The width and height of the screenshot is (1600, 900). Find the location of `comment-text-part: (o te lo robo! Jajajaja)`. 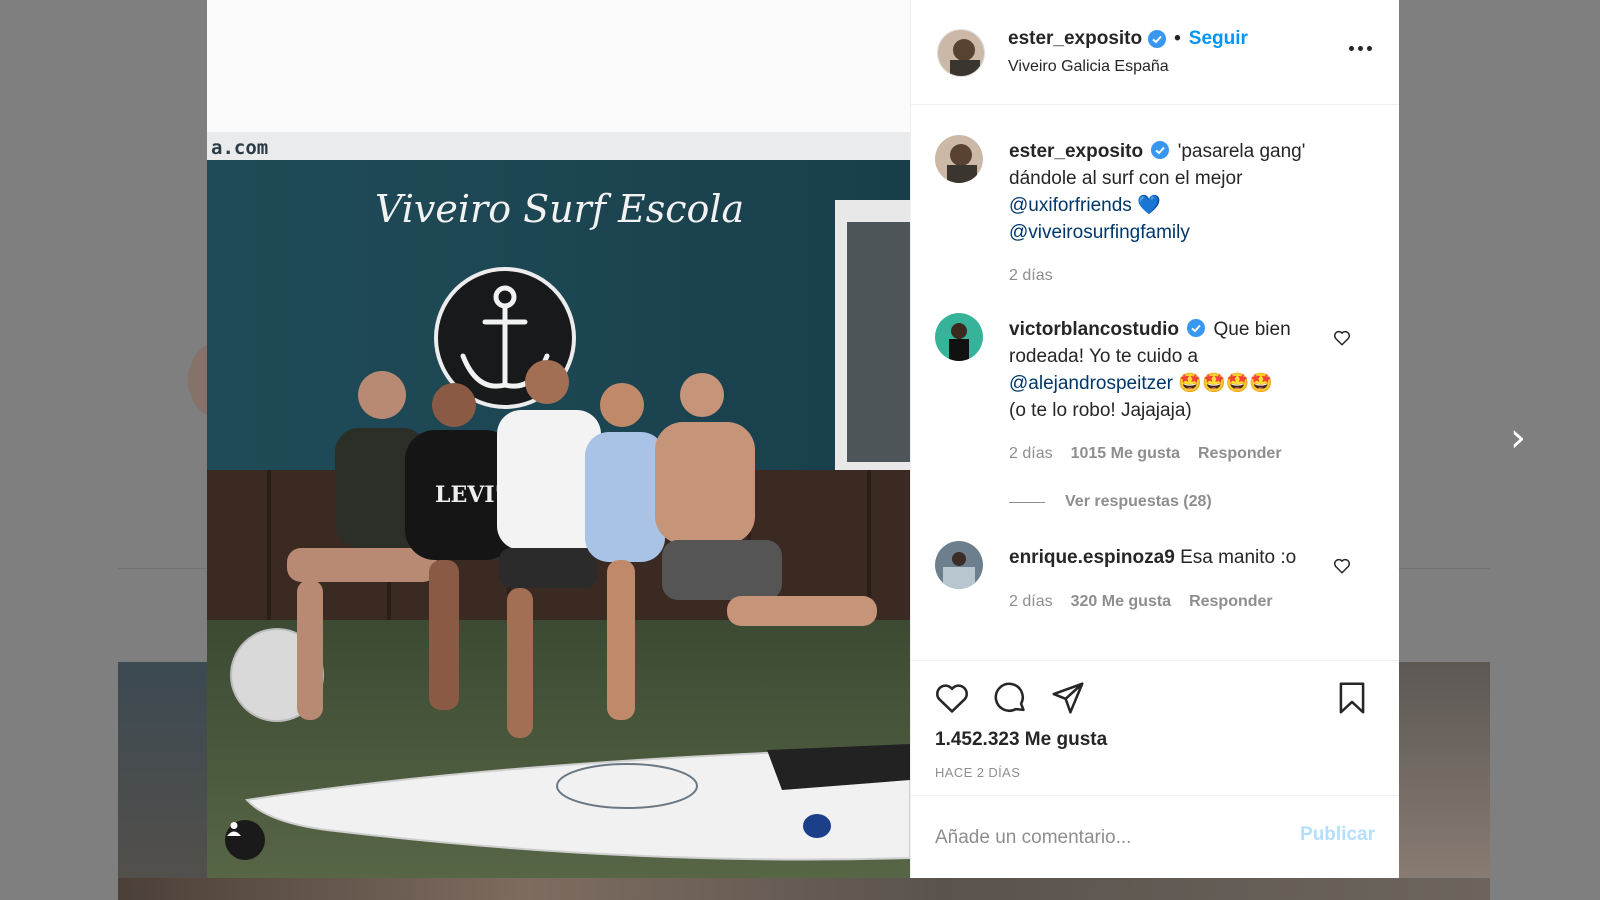

comment-text-part: (o te lo robo! Jajajaja) is located at coordinates (1100, 410).